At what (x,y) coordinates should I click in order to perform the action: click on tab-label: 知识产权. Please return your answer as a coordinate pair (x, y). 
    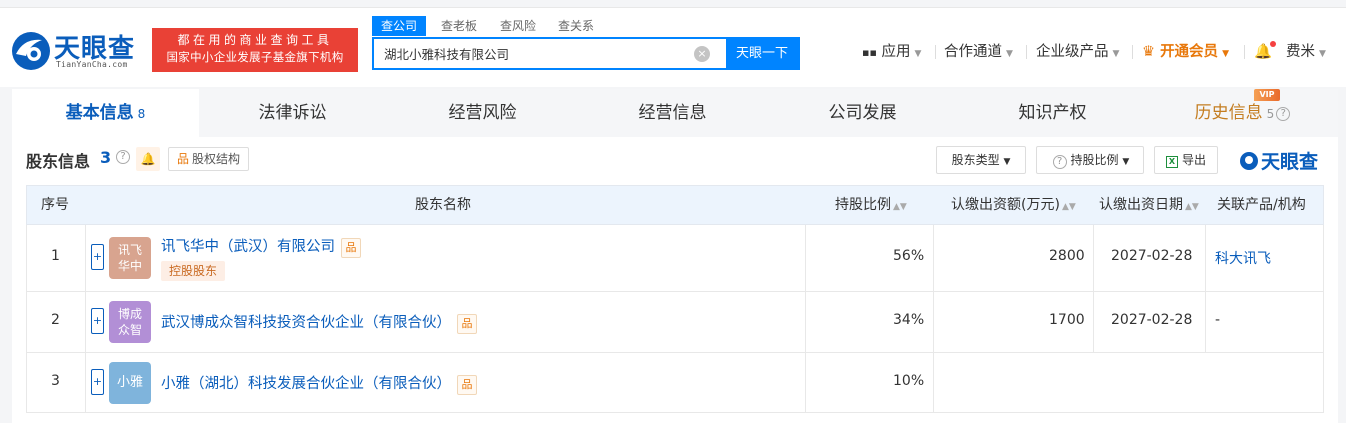
    Looking at the image, I should click on (1052, 113).